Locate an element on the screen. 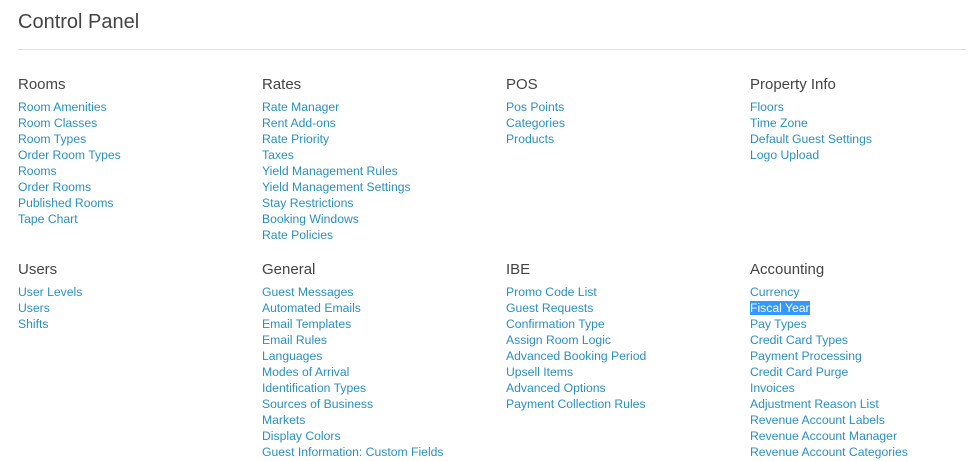 The width and height of the screenshot is (980, 461). list-item: Floors is located at coordinates (865, 107).